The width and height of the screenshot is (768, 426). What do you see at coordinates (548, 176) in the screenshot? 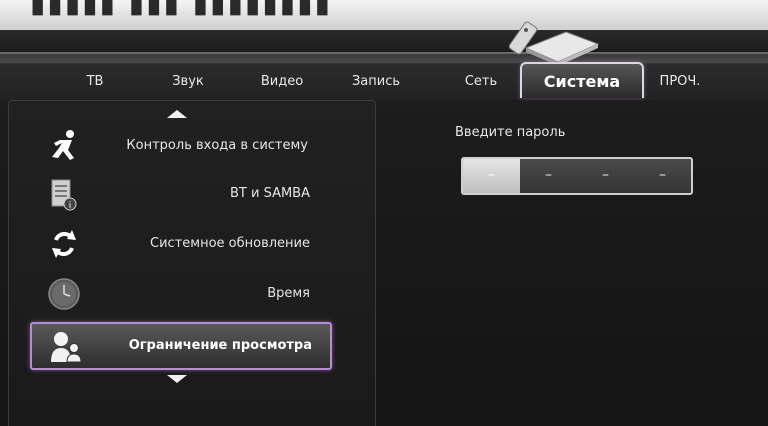
I see `password-digit-2: –` at bounding box center [548, 176].